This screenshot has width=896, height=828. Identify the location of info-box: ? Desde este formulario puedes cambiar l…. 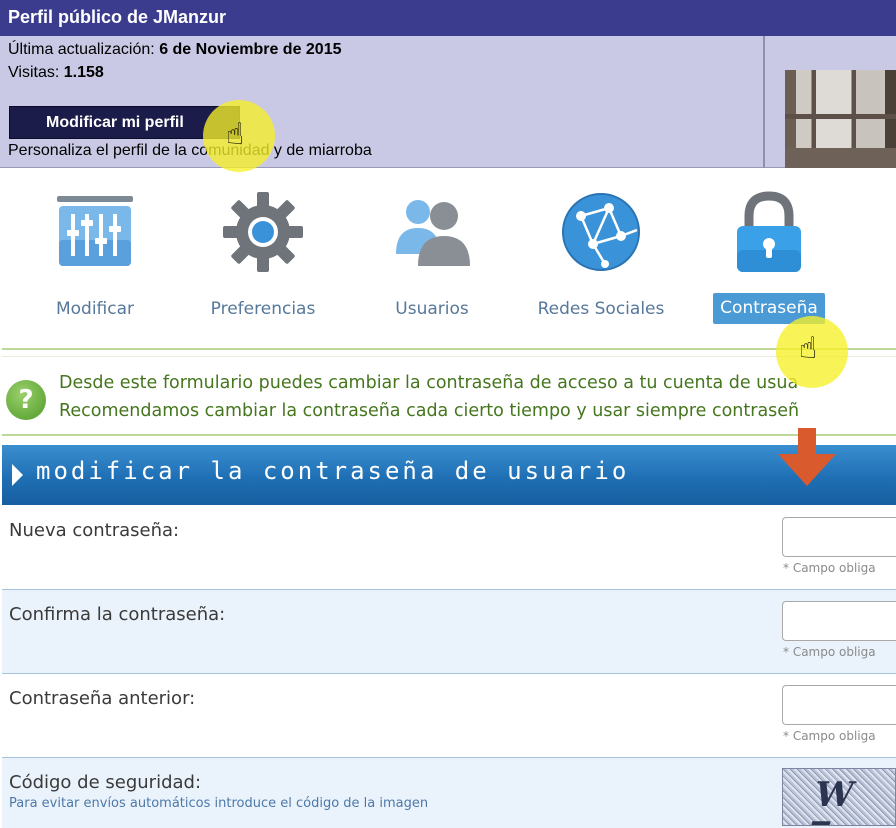
(449, 392).